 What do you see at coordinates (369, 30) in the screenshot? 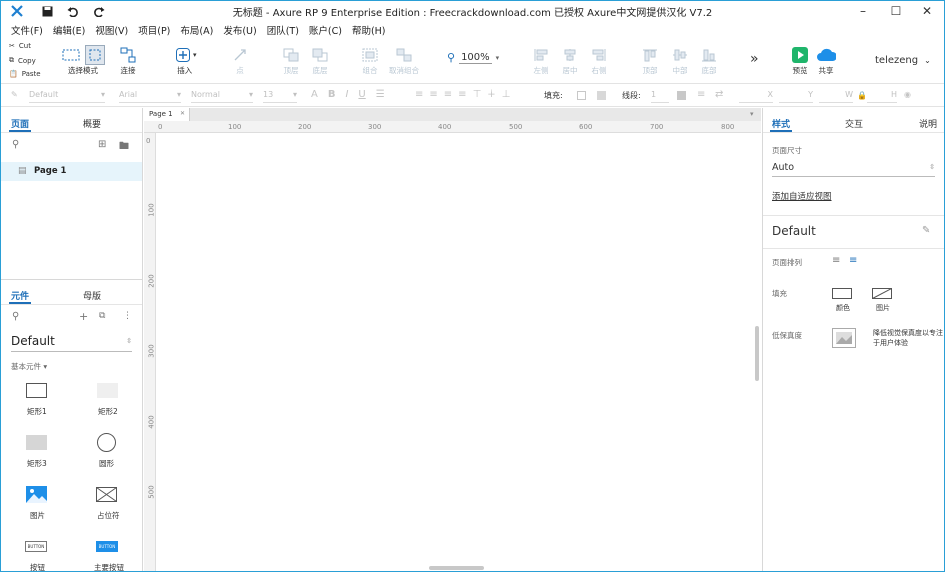
I see `menu-help: 帮助(H)` at bounding box center [369, 30].